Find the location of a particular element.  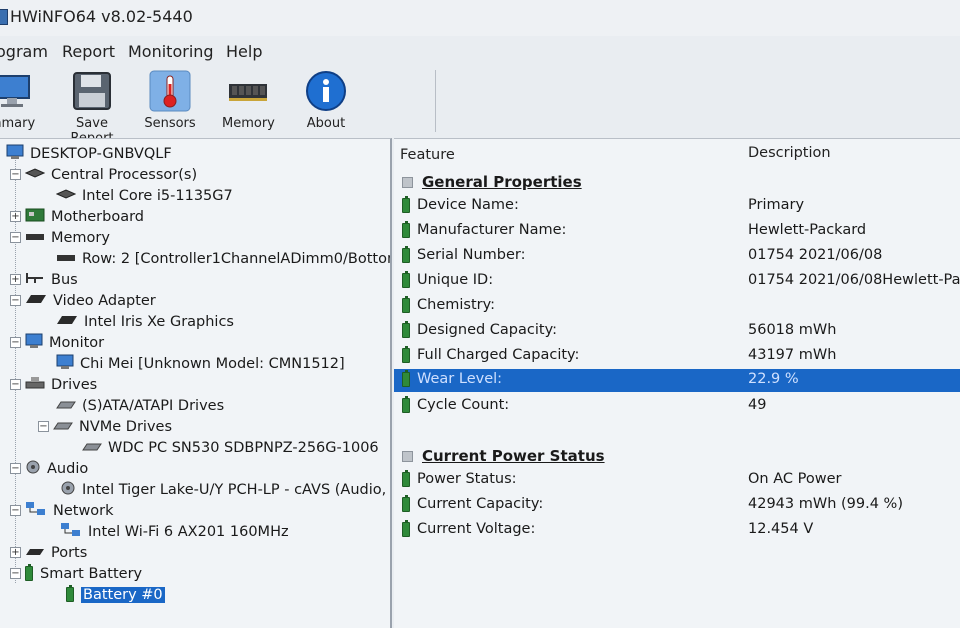

detail-row-selected: Wear Level: 22.9 % is located at coordinates (677, 380).